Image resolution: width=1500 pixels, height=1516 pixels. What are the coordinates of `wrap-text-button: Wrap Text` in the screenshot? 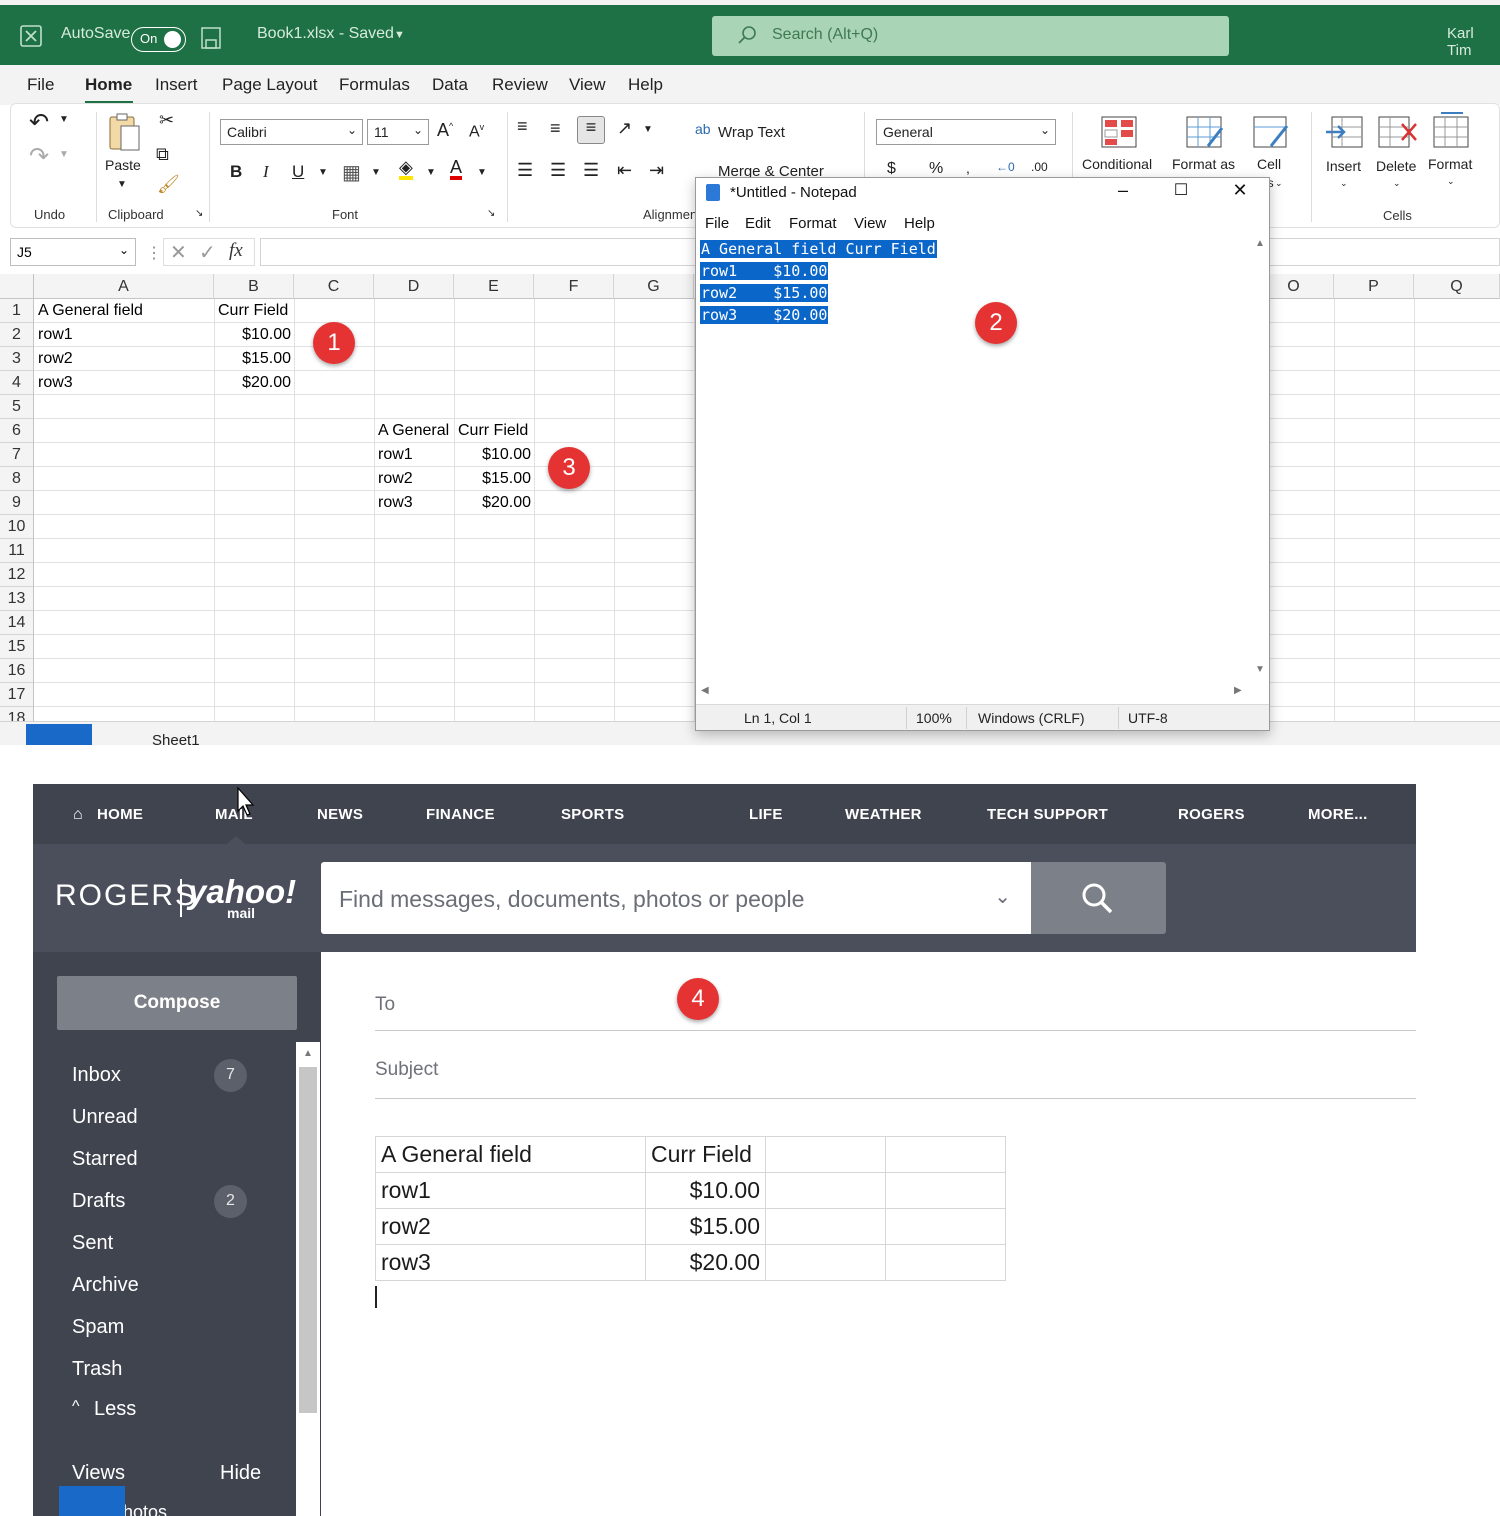 It's located at (751, 132).